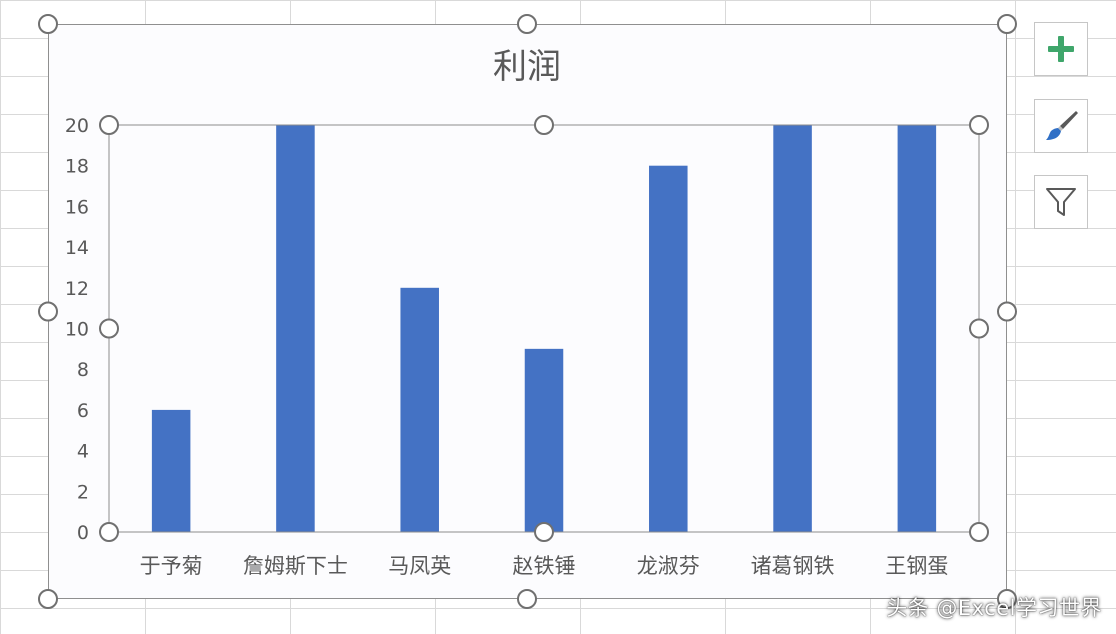 This screenshot has height=634, width=1116. I want to click on y-tick-label: 6, so click(83, 411).